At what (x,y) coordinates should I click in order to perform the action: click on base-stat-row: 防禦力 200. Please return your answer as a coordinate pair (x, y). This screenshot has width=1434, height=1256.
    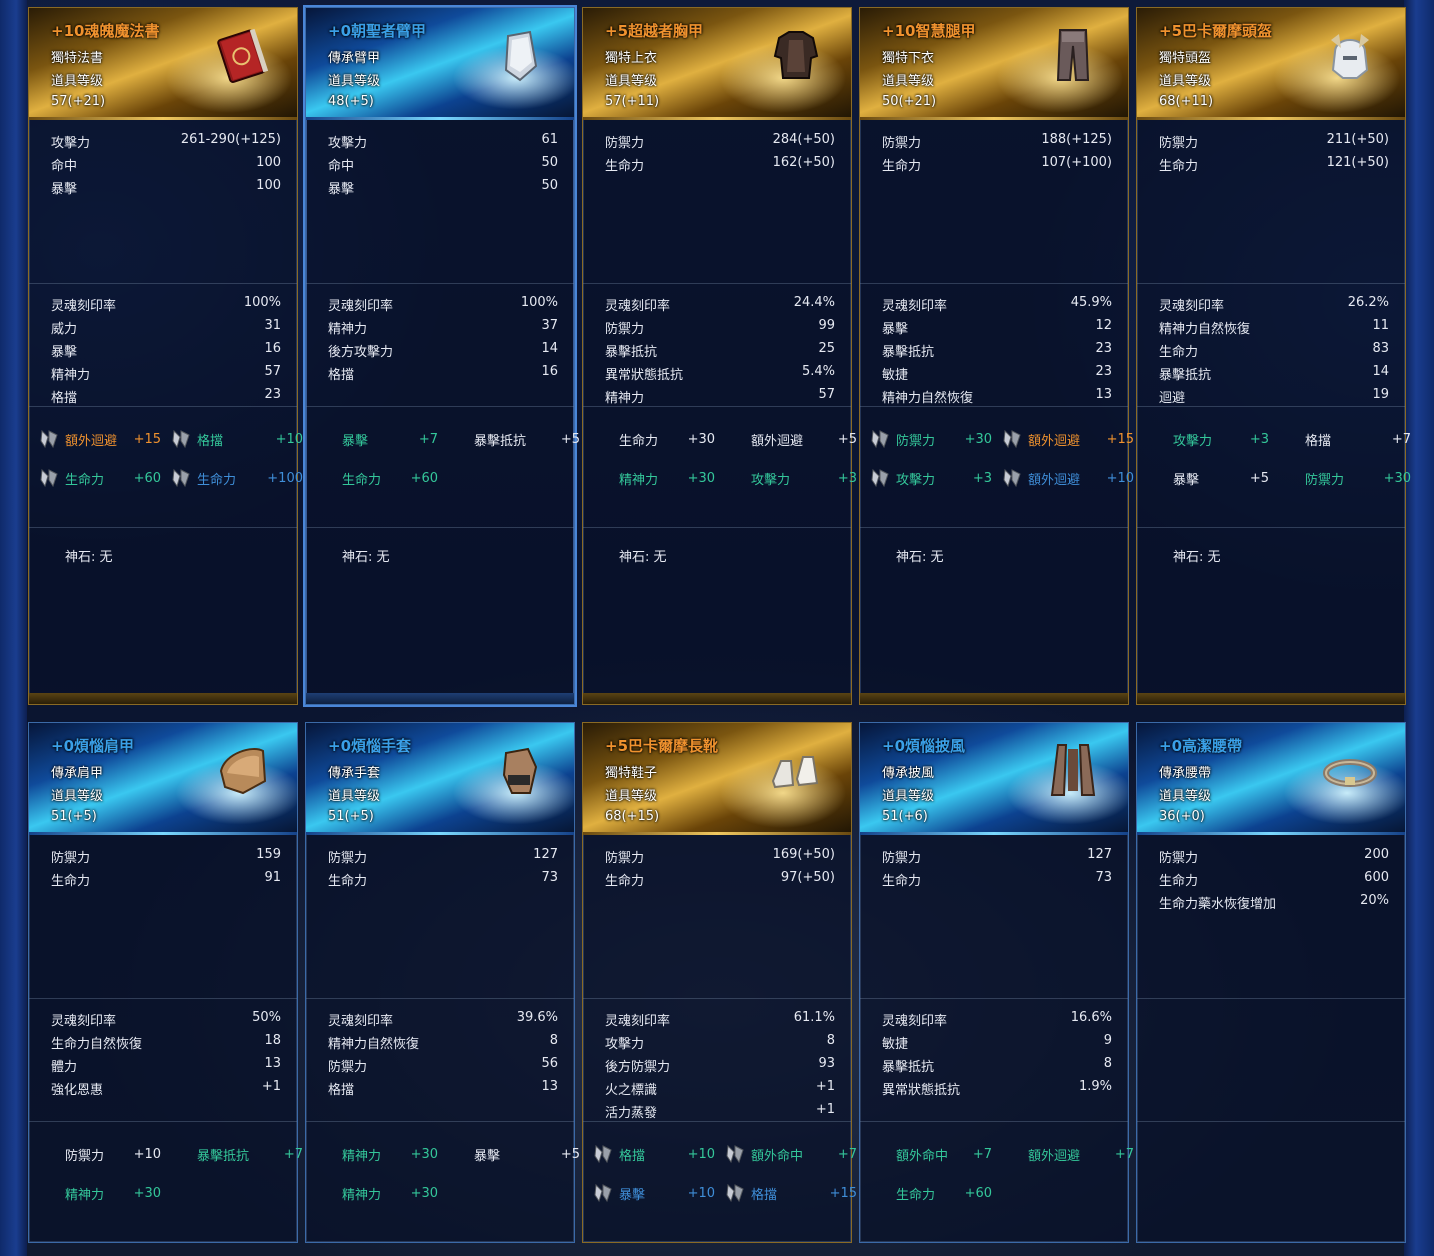
    Looking at the image, I should click on (1274, 857).